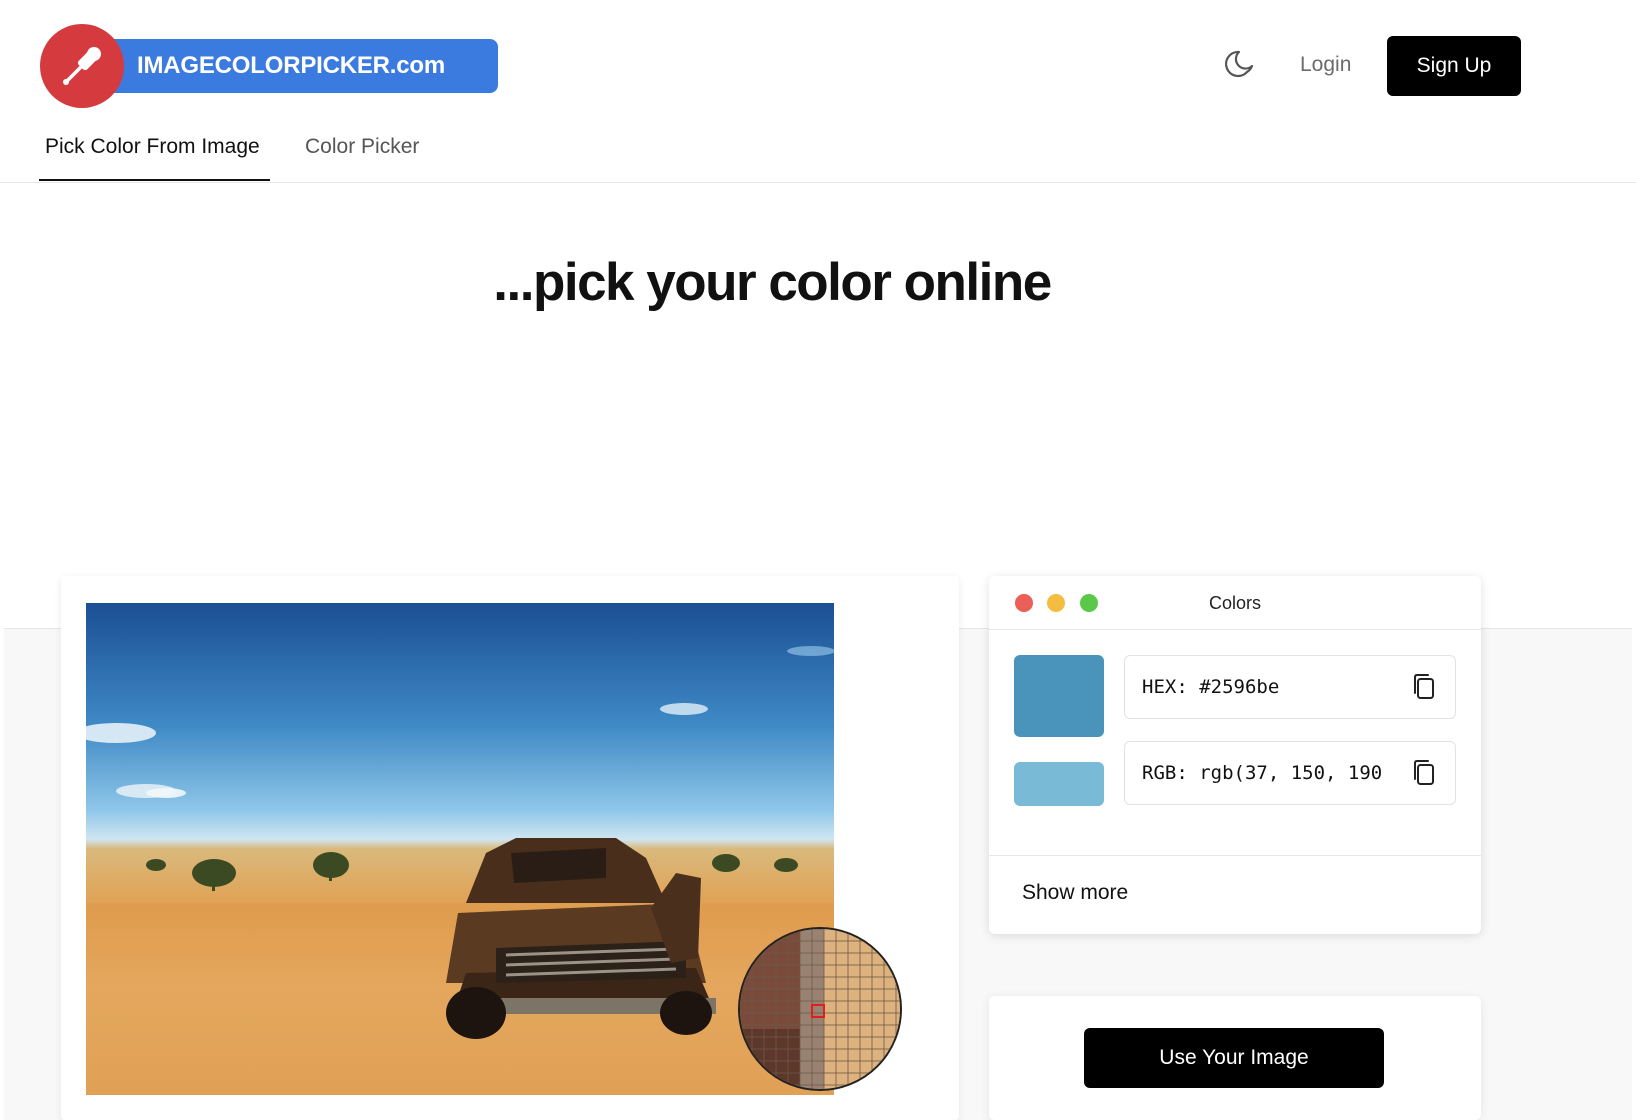 This screenshot has height=1120, width=1636. What do you see at coordinates (291, 65) in the screenshot?
I see `logo-text: IMAGECOLORPICKER.com` at bounding box center [291, 65].